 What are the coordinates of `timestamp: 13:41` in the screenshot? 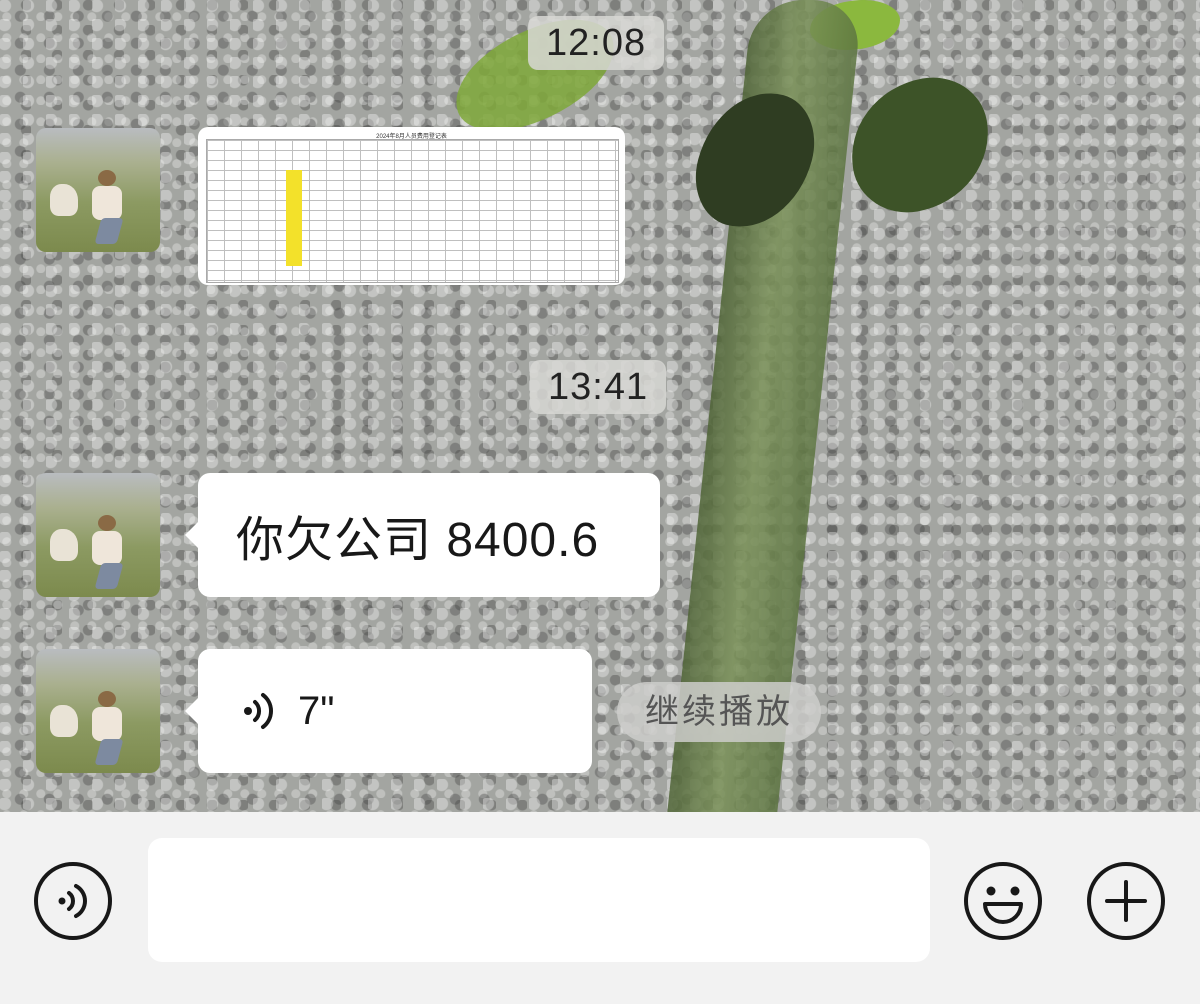 It's located at (598, 387).